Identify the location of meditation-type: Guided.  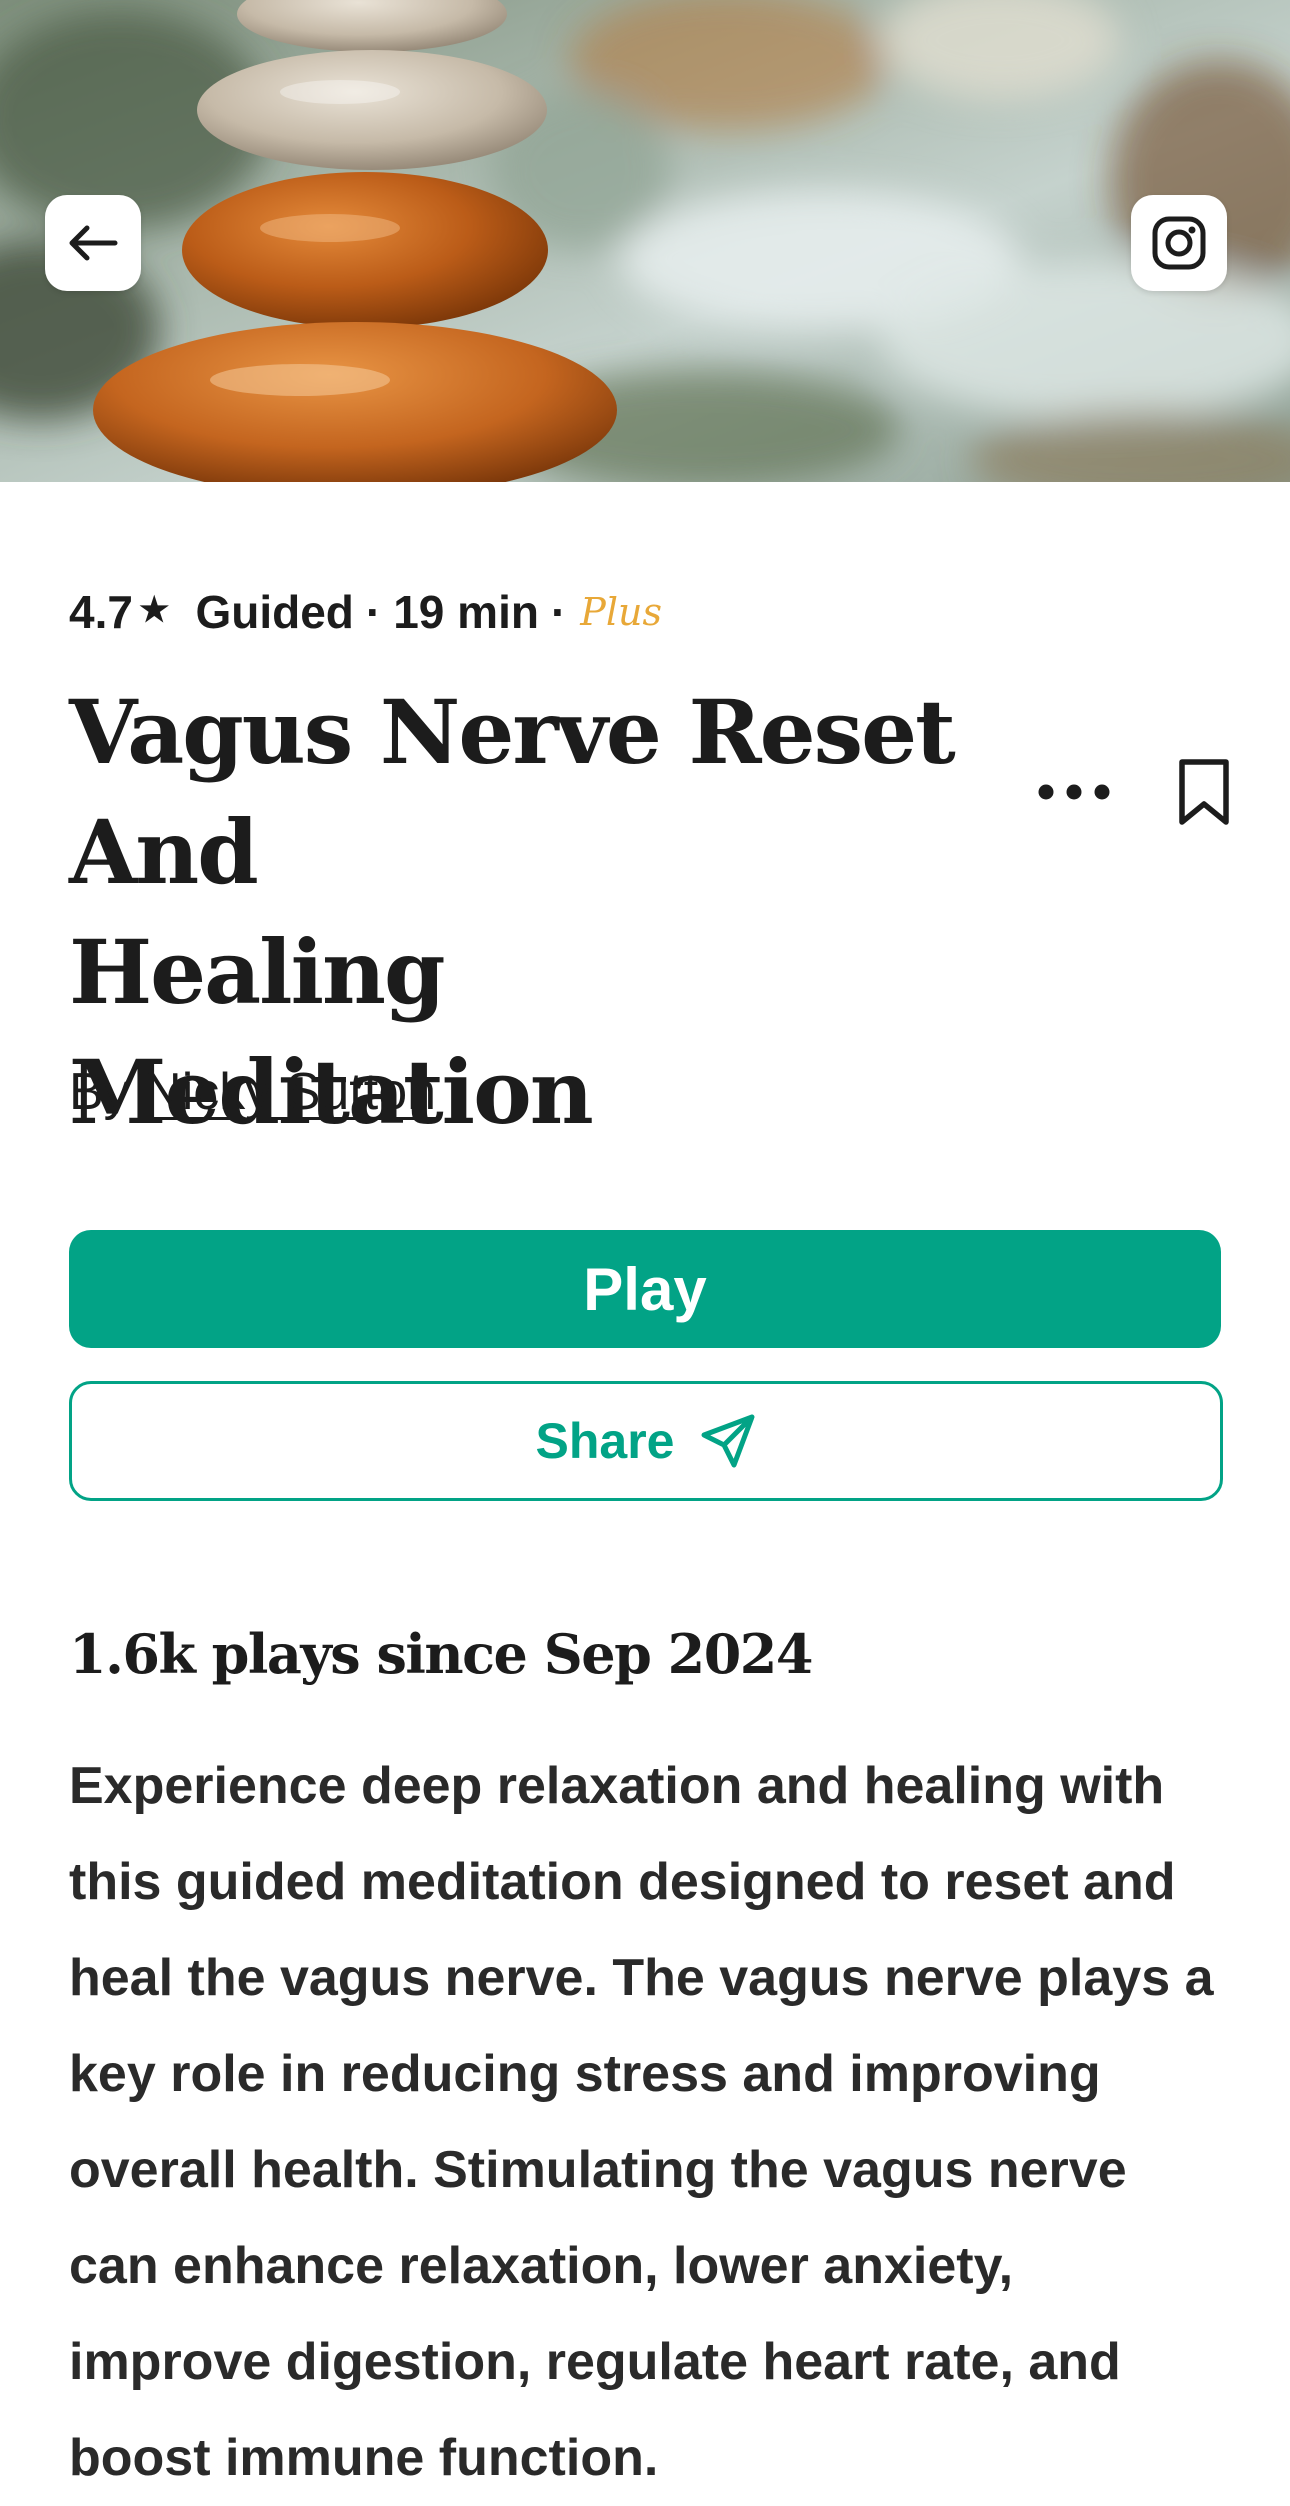
(274, 612).